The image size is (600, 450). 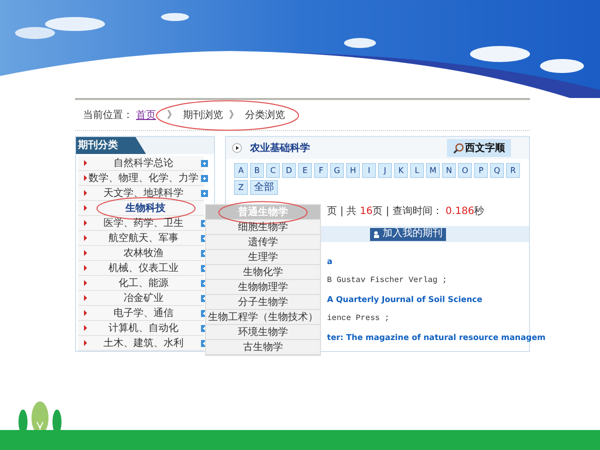 I want to click on letter-button: P, so click(x=481, y=170).